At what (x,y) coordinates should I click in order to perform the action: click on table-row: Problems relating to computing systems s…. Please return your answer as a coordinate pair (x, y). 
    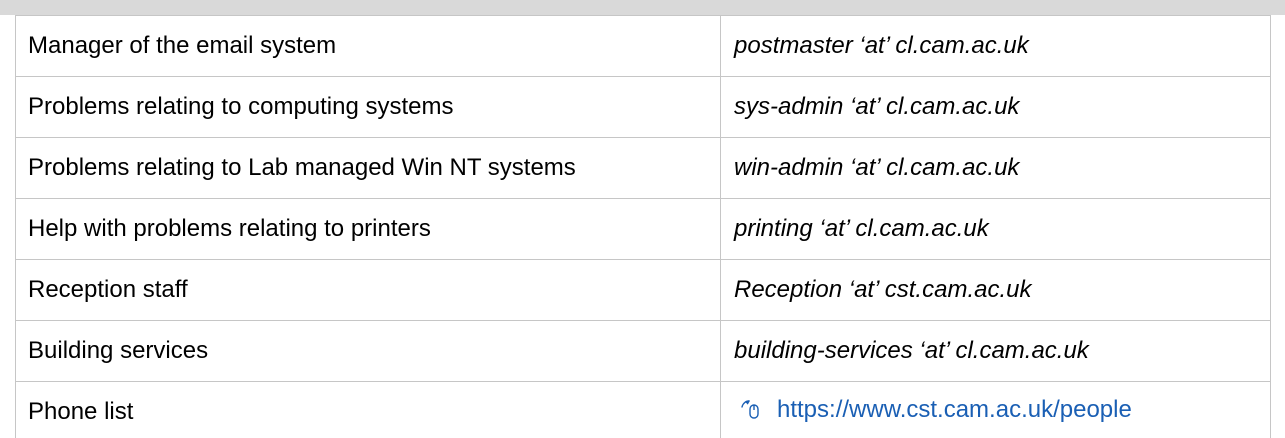
    Looking at the image, I should click on (643, 107).